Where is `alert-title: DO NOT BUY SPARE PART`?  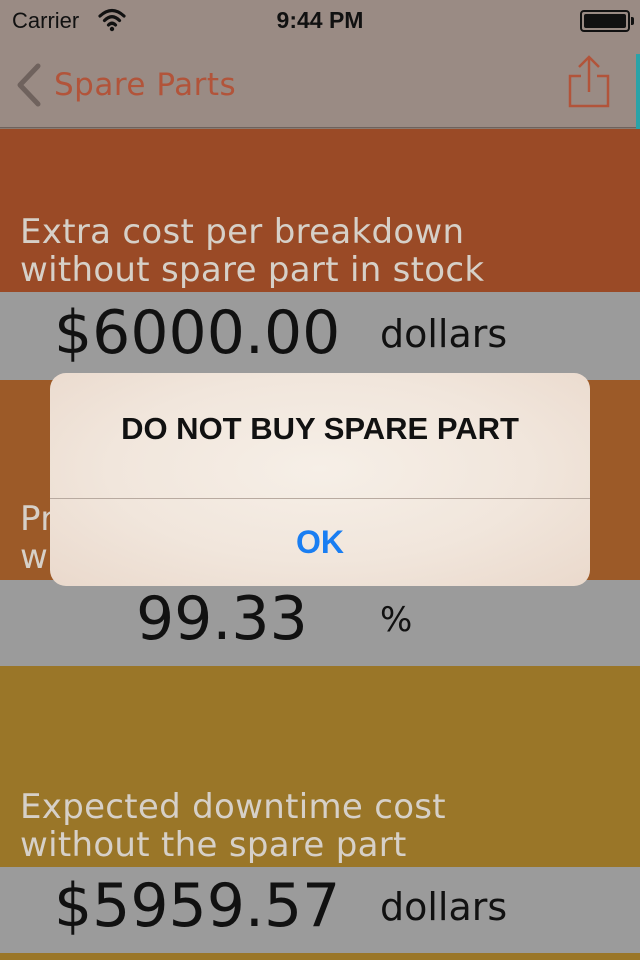
alert-title: DO NOT BUY SPARE PART is located at coordinates (320, 428).